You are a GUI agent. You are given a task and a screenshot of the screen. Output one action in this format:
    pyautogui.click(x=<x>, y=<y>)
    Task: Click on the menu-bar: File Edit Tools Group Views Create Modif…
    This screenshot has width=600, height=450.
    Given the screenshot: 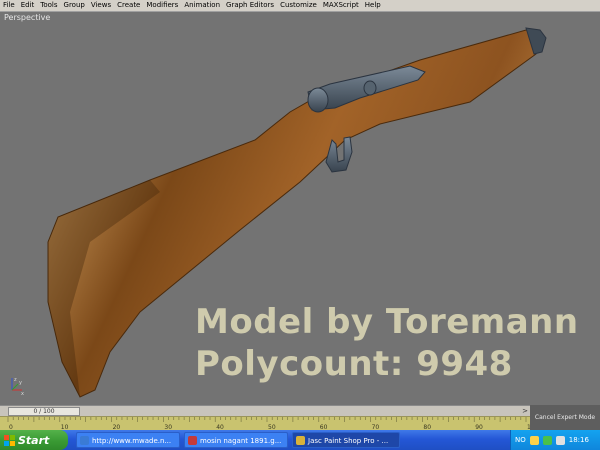 What is the action you would take?
    pyautogui.click(x=300, y=6)
    